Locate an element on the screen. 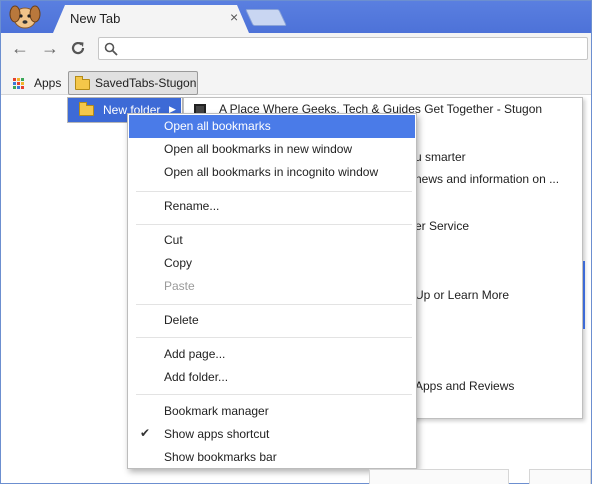 The width and height of the screenshot is (592, 484). tab-title: New Tab is located at coordinates (95, 18).